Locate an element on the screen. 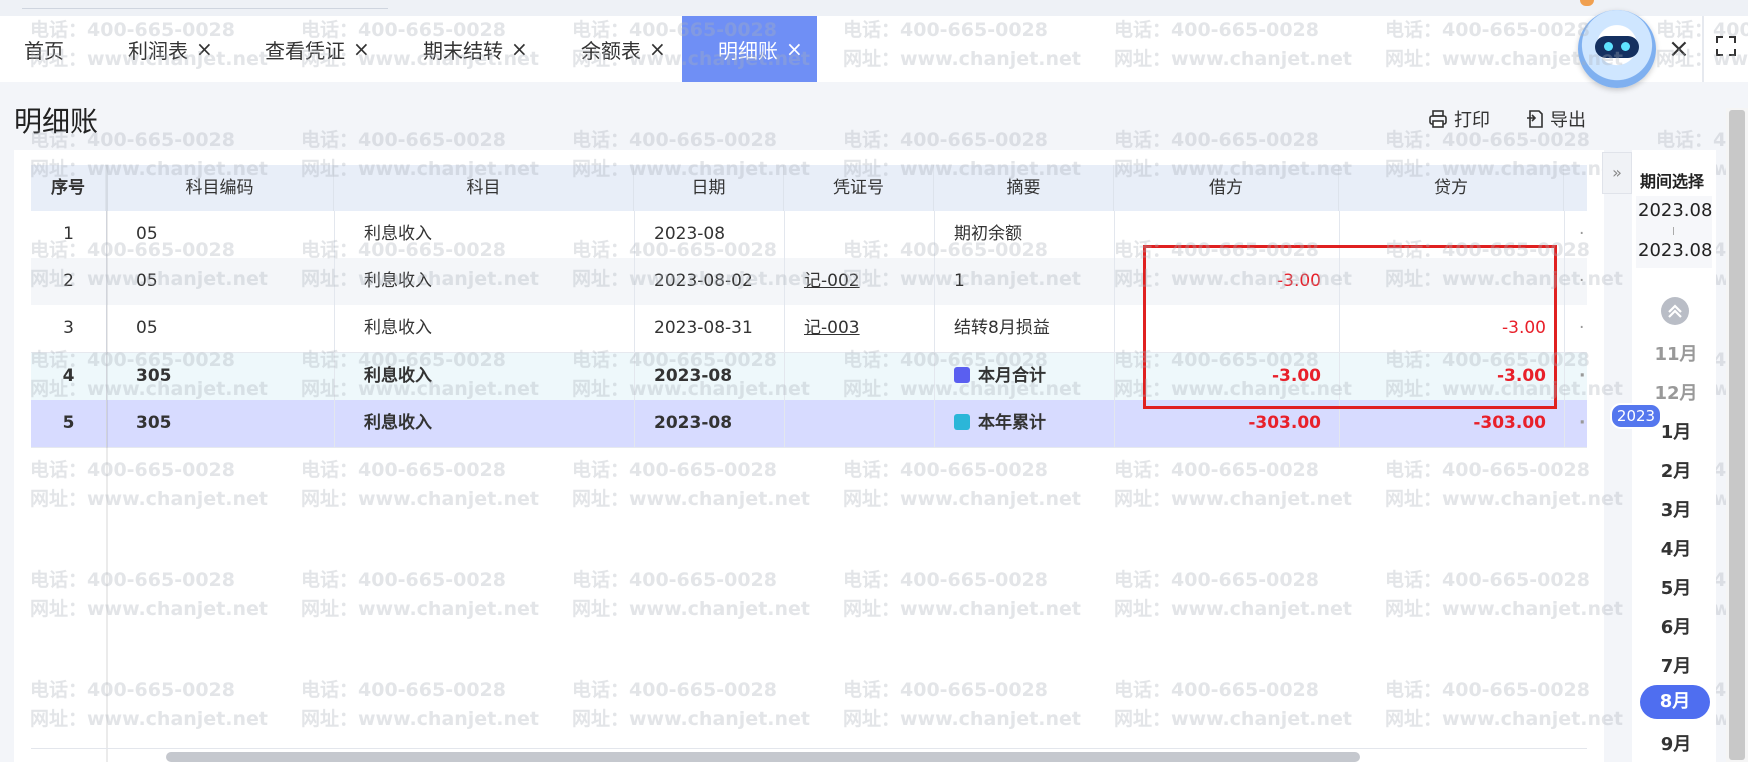 This screenshot has width=1748, height=762. cell-date: 2023-08-02 is located at coordinates (709, 281).